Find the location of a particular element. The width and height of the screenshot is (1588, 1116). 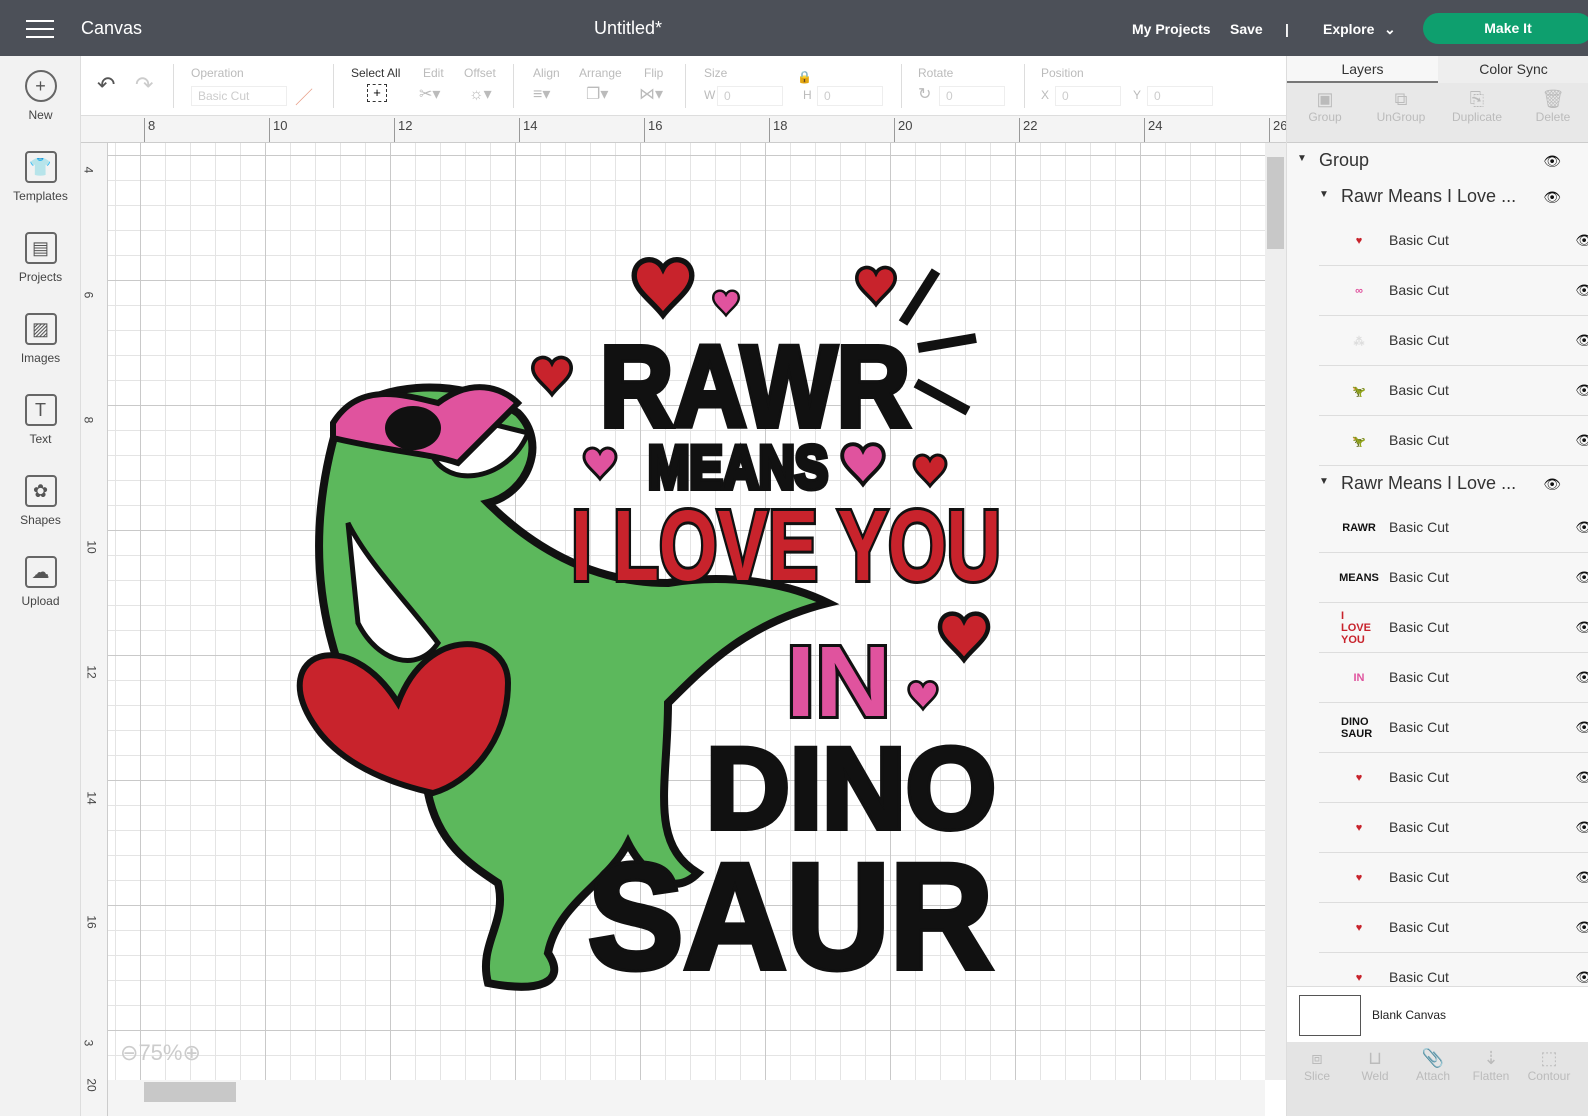

height-input: 0 is located at coordinates (850, 96).